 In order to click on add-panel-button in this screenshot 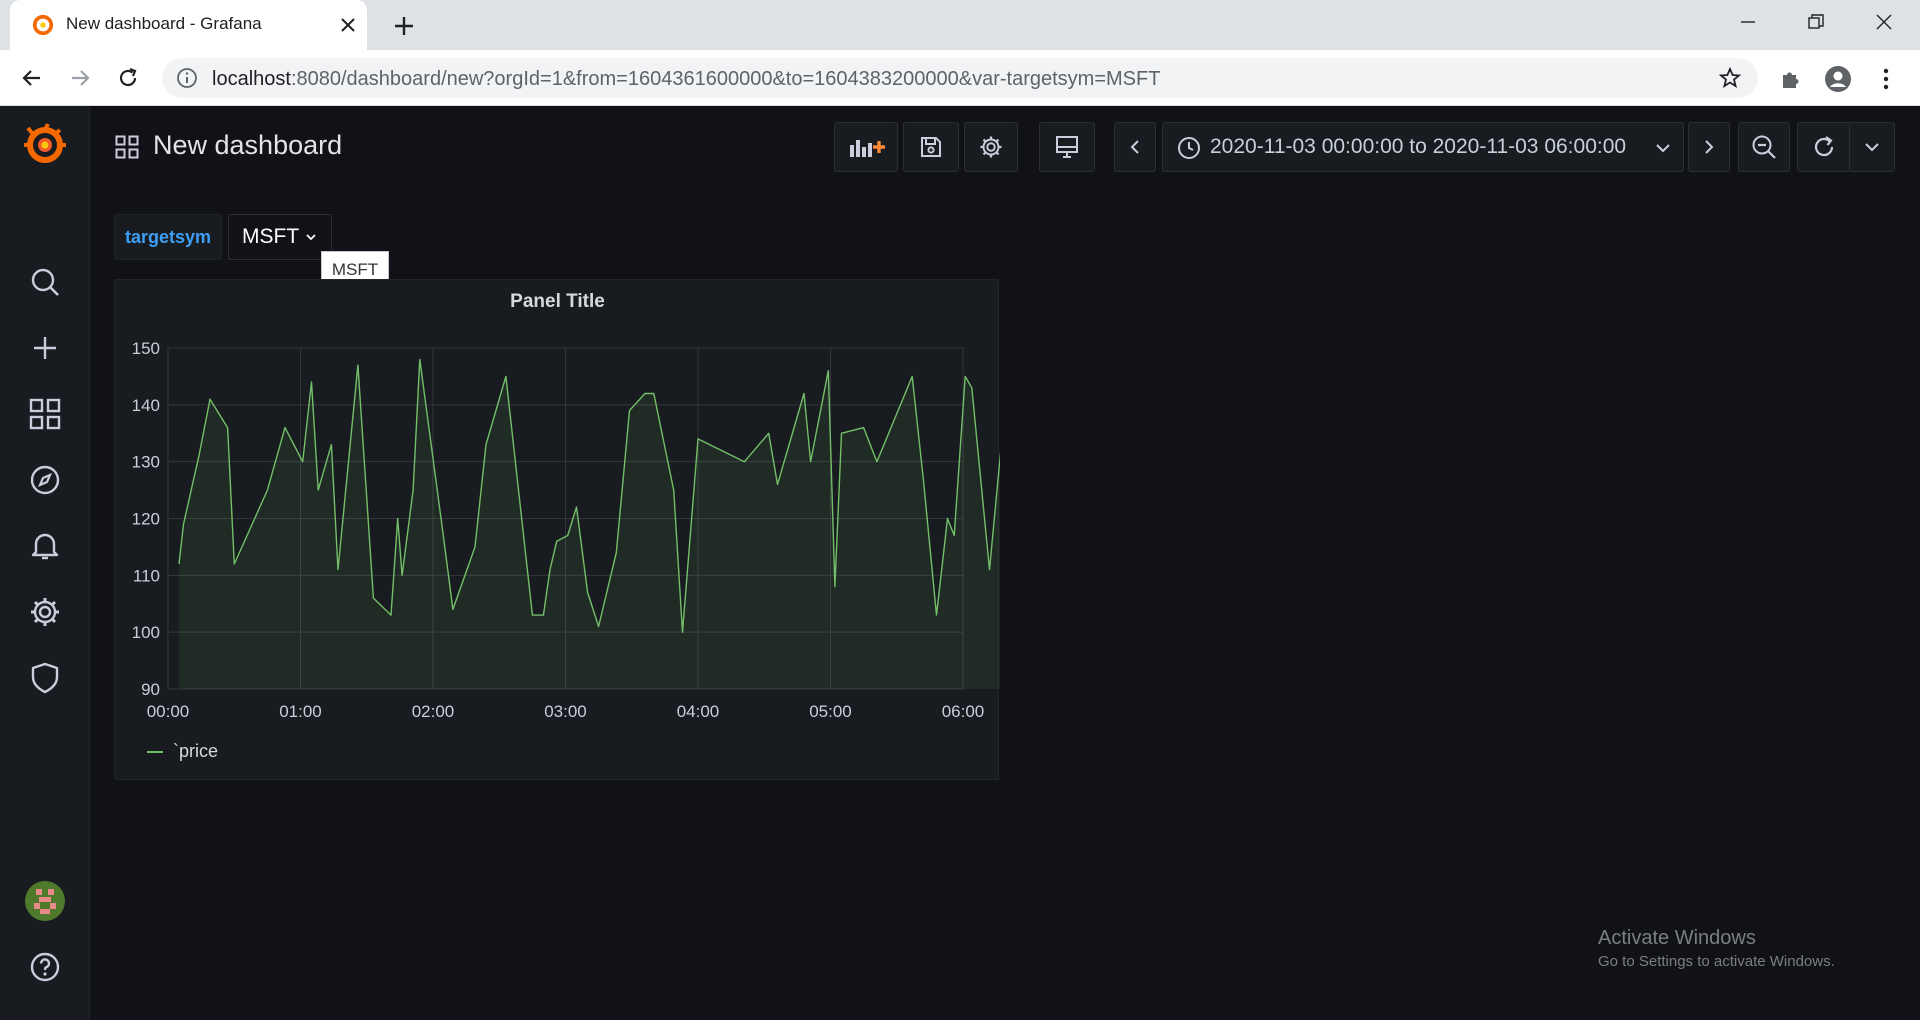, I will do `click(866, 147)`.